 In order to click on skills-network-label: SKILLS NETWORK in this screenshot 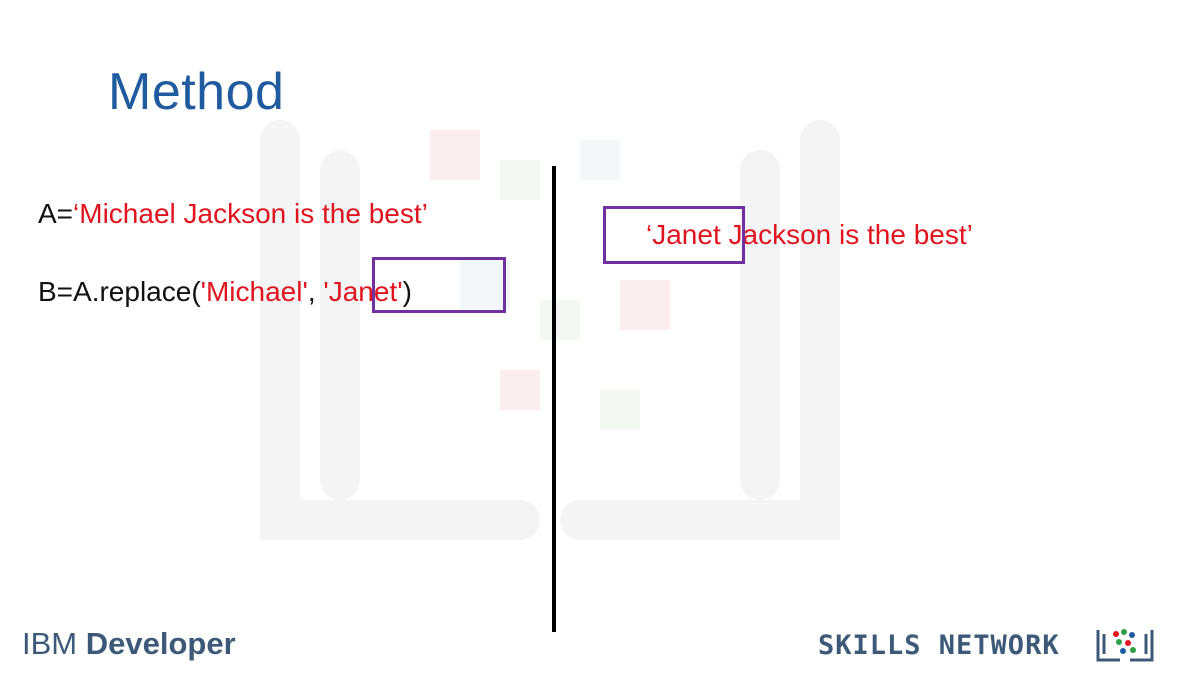, I will do `click(939, 645)`.